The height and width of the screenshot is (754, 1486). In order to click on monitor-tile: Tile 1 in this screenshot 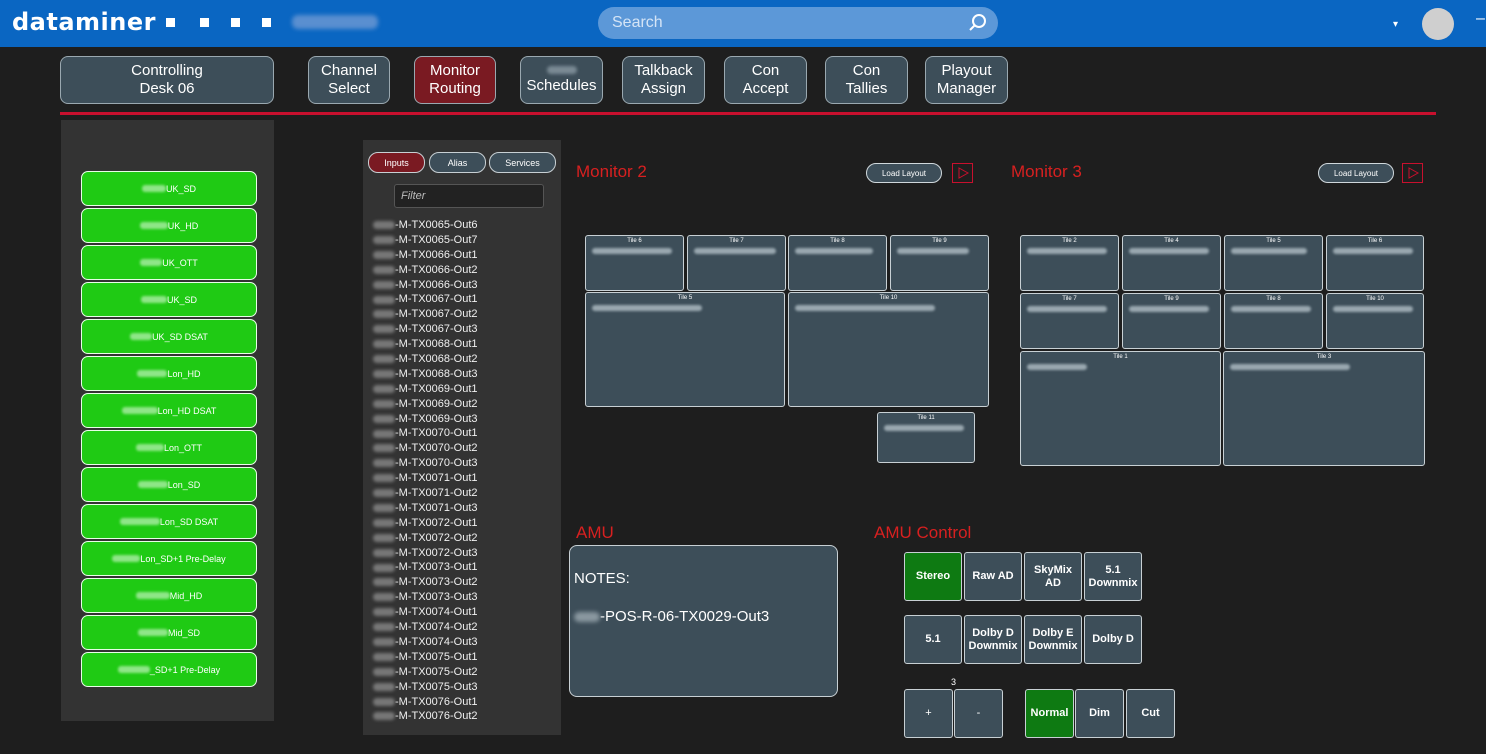, I will do `click(1120, 408)`.